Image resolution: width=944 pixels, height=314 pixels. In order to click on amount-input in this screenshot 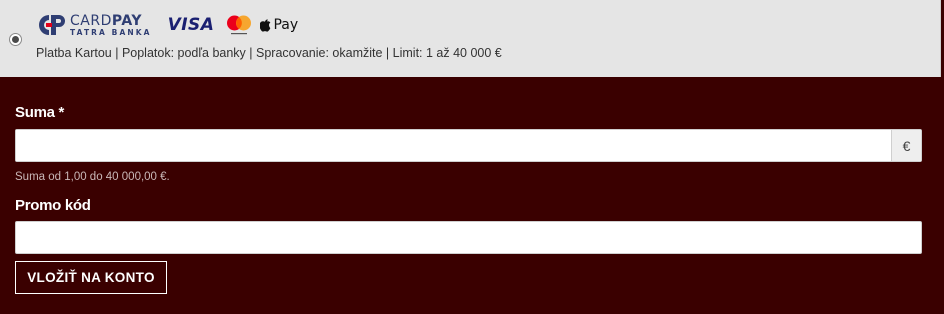, I will do `click(453, 145)`.